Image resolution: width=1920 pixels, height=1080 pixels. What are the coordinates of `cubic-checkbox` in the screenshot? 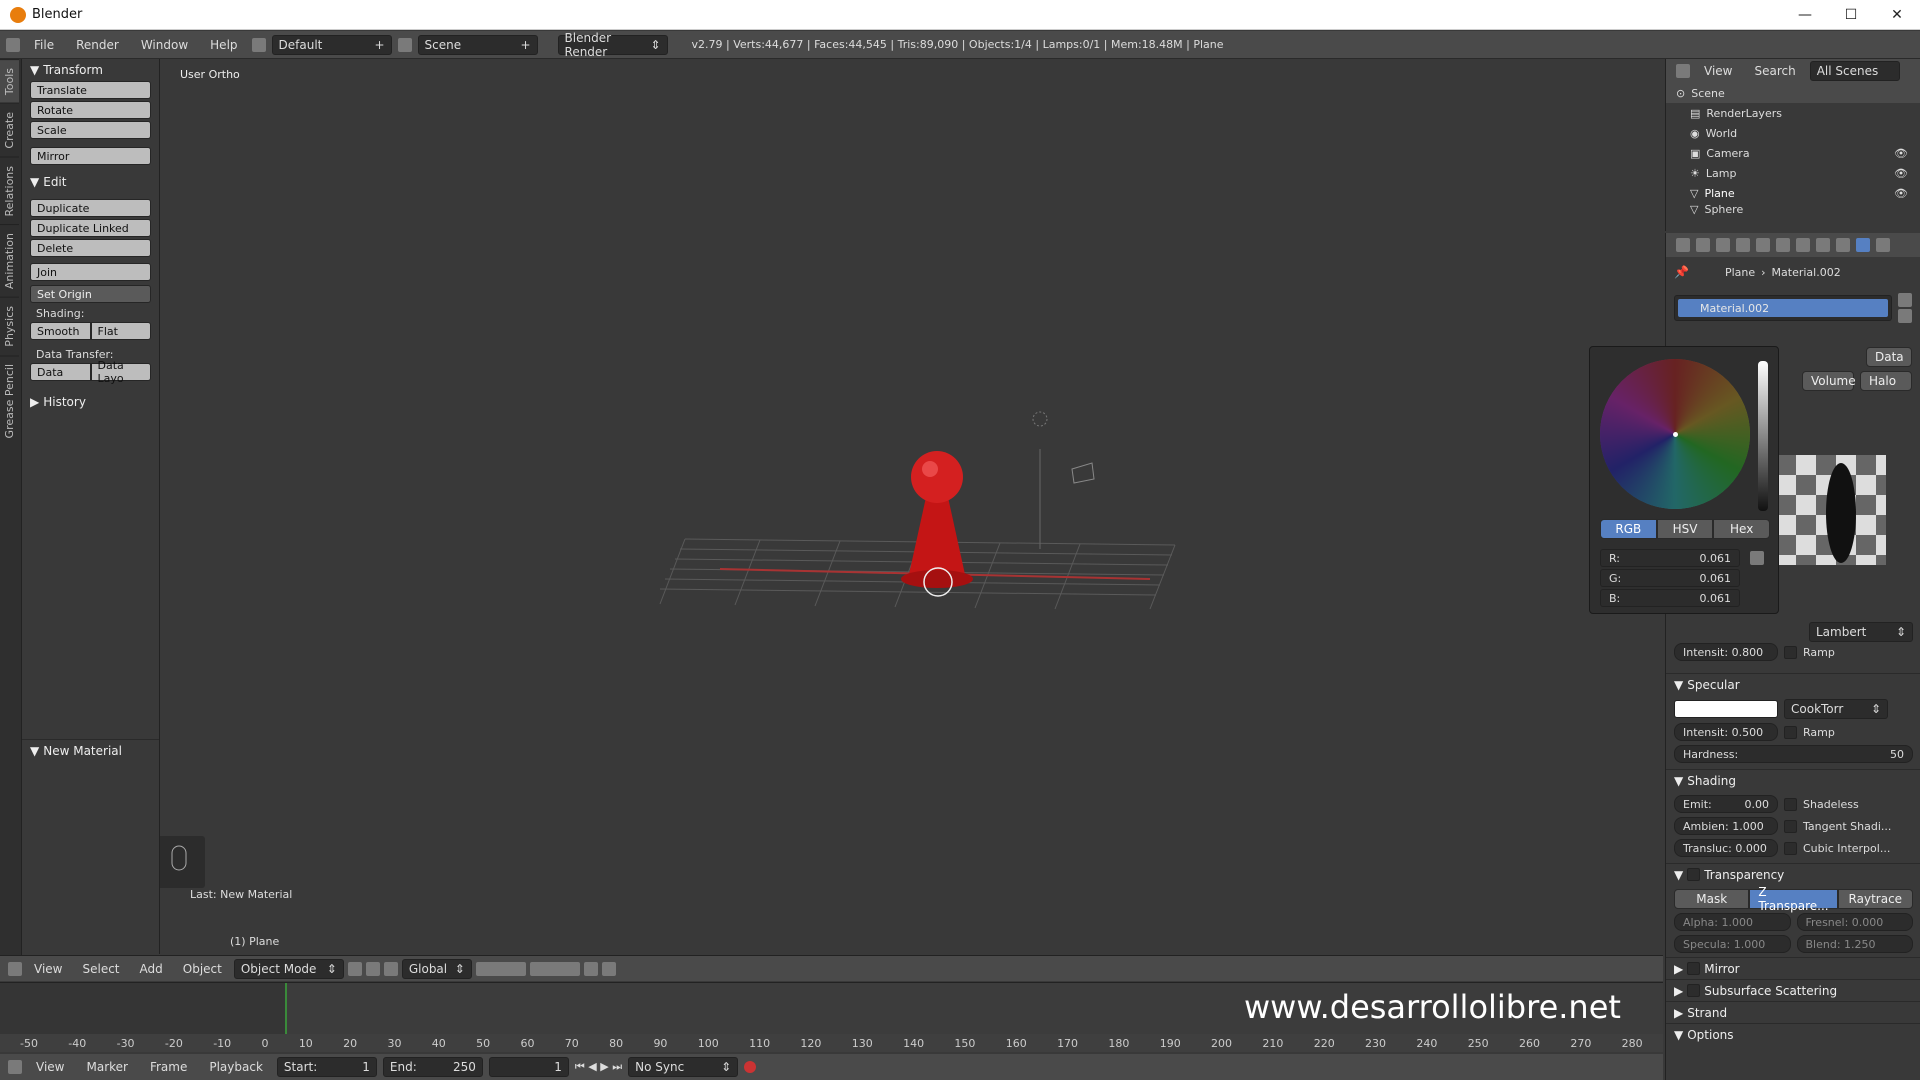 It's located at (1790, 848).